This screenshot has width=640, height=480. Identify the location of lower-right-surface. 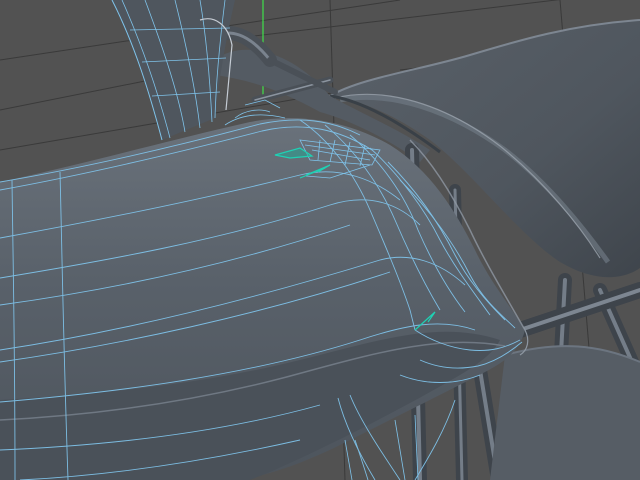
(565, 413).